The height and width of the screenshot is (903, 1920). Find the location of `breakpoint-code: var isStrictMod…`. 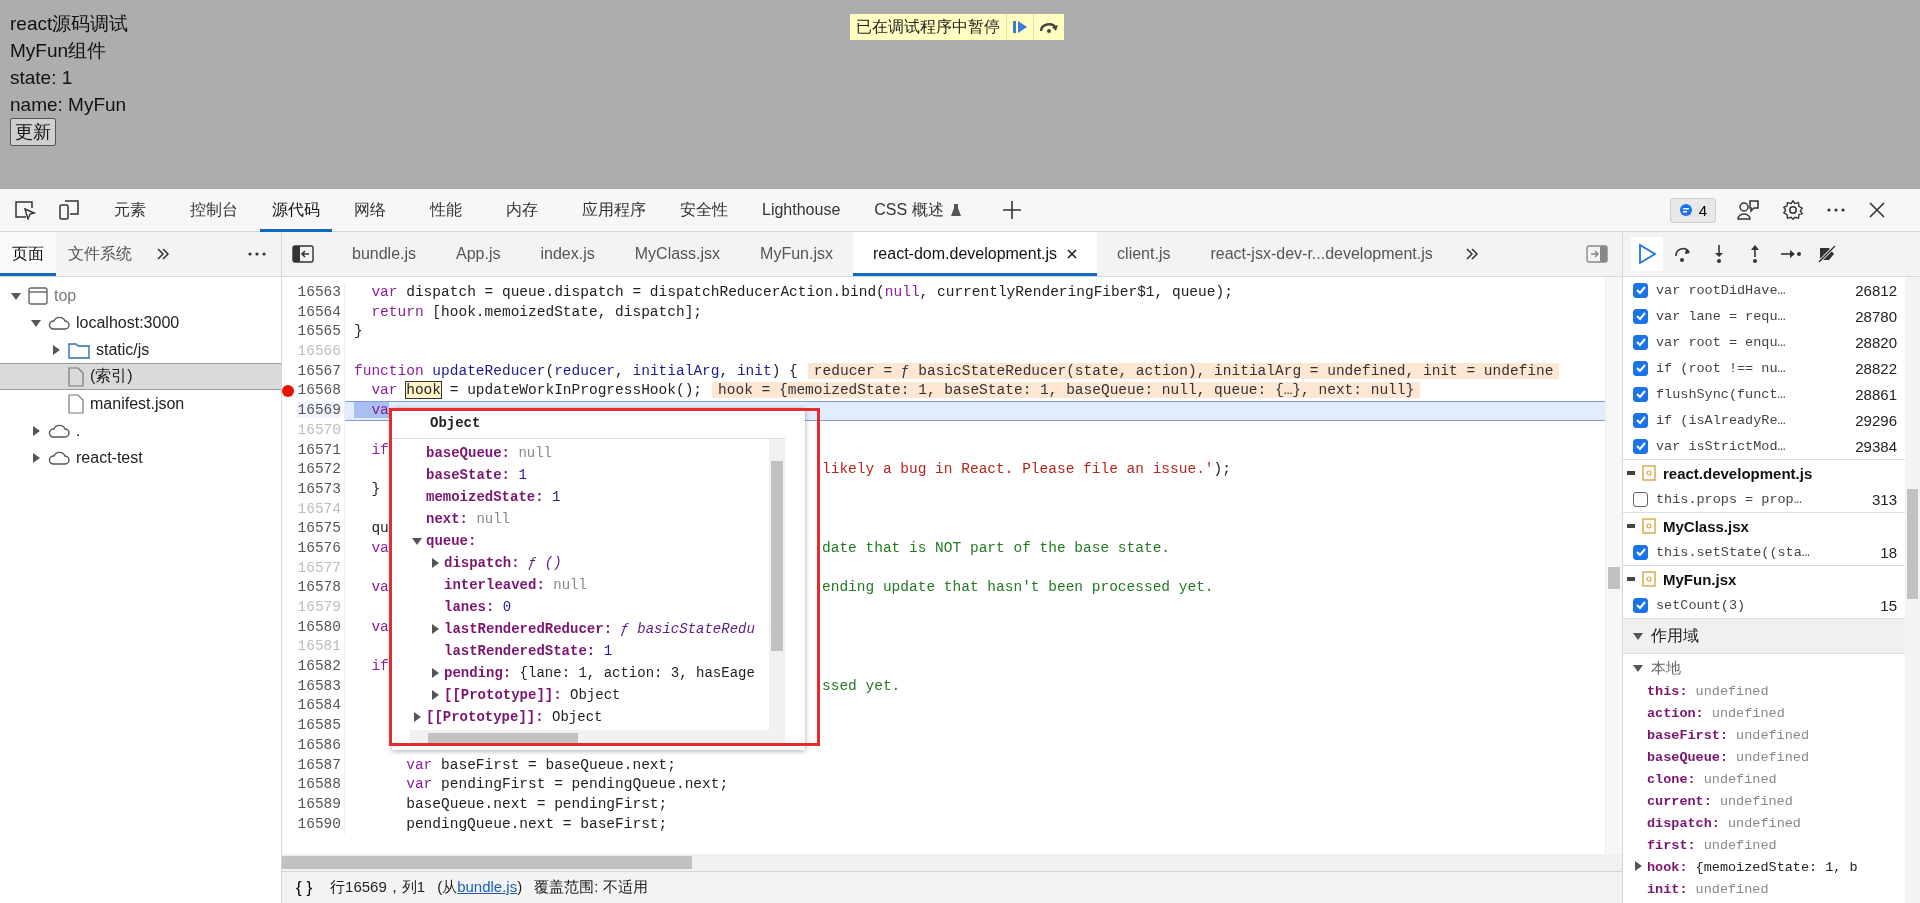

breakpoint-code: var isStrictMod… is located at coordinates (1752, 446).